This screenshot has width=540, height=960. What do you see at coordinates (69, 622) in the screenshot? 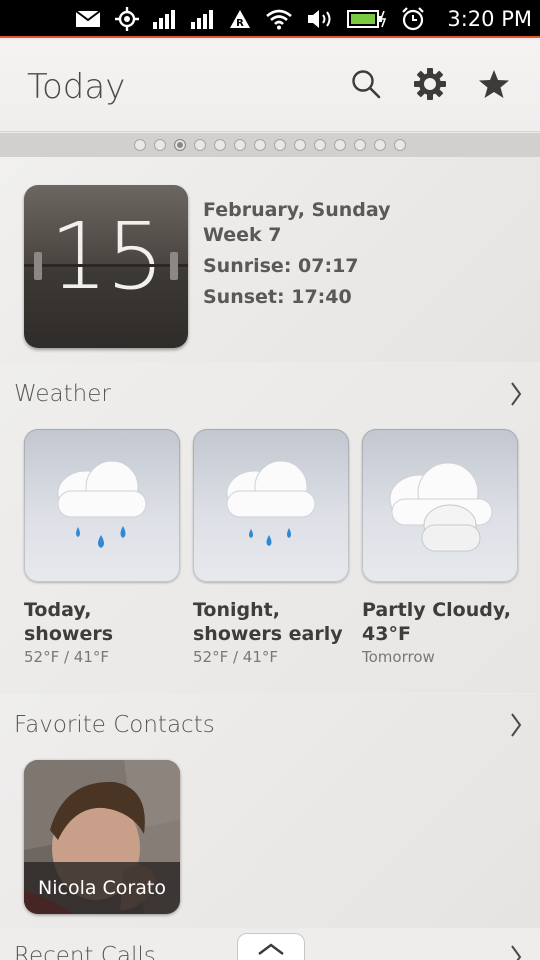
I see `weather-title: Today, showers` at bounding box center [69, 622].